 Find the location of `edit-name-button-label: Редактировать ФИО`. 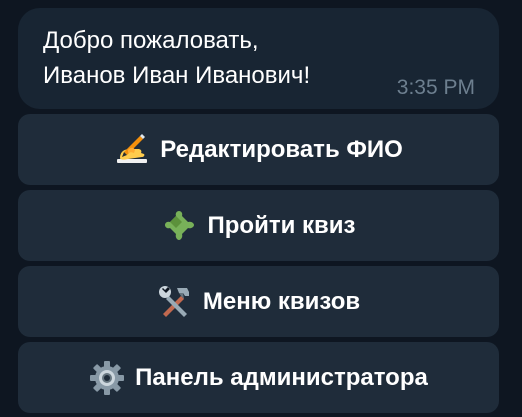

edit-name-button-label: Редактировать ФИО is located at coordinates (281, 149).